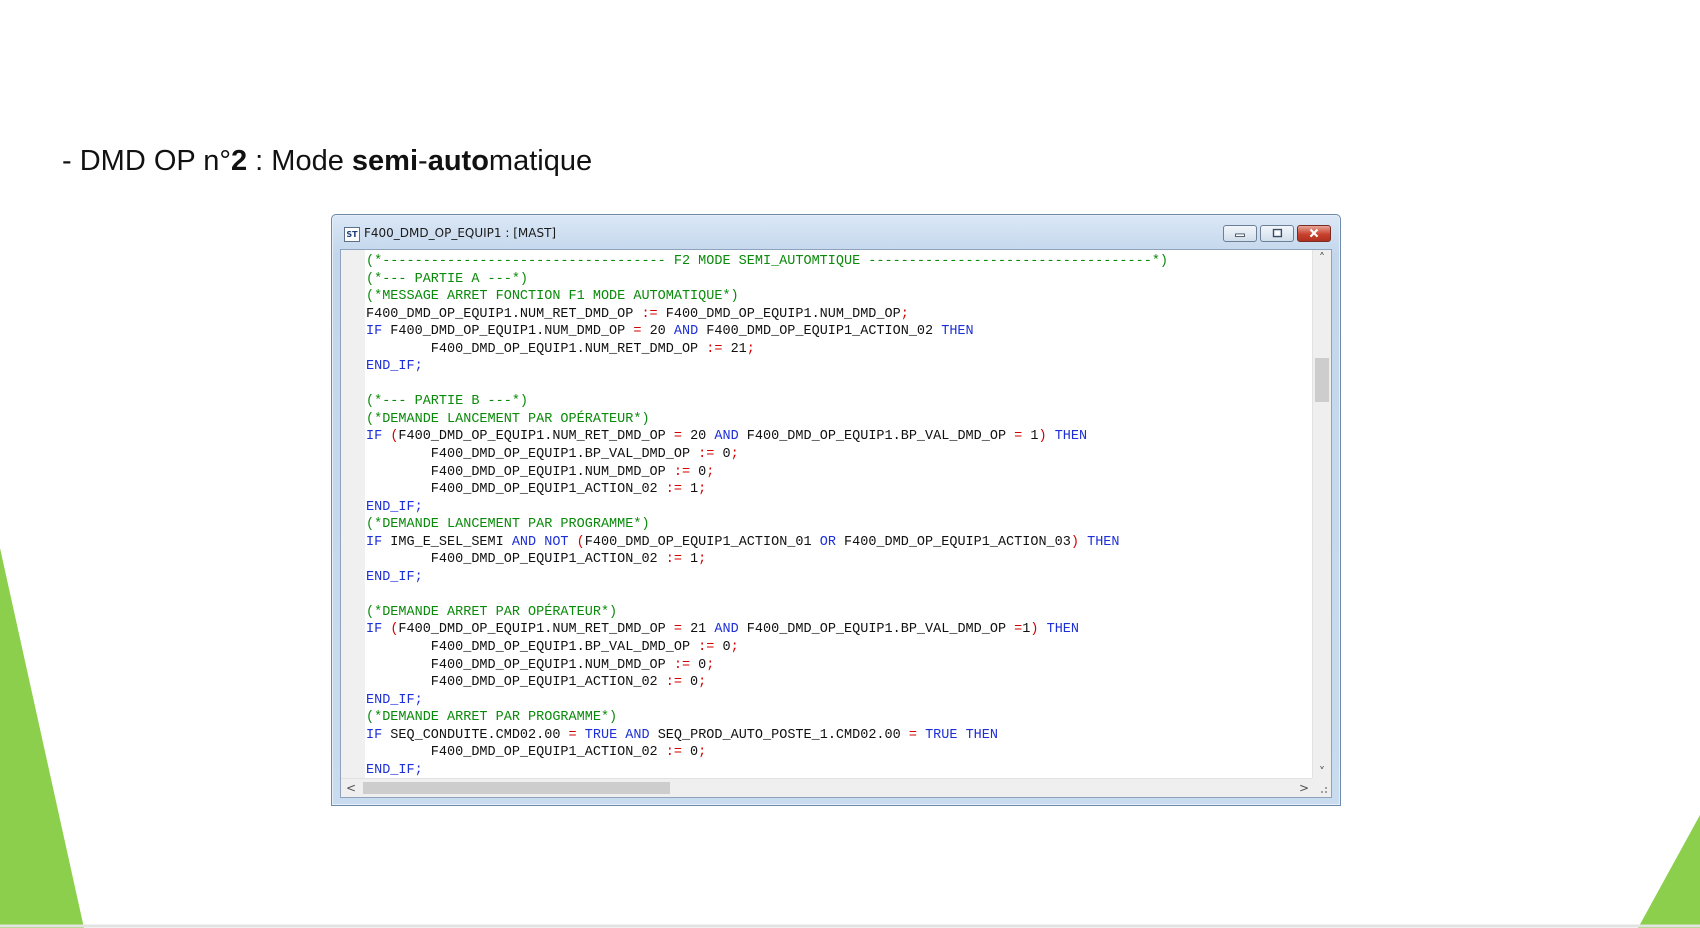  What do you see at coordinates (508, 525) in the screenshot?
I see `code-token-comment: (*DEMANDE LANCEMENT PAR PROGRAMME*)` at bounding box center [508, 525].